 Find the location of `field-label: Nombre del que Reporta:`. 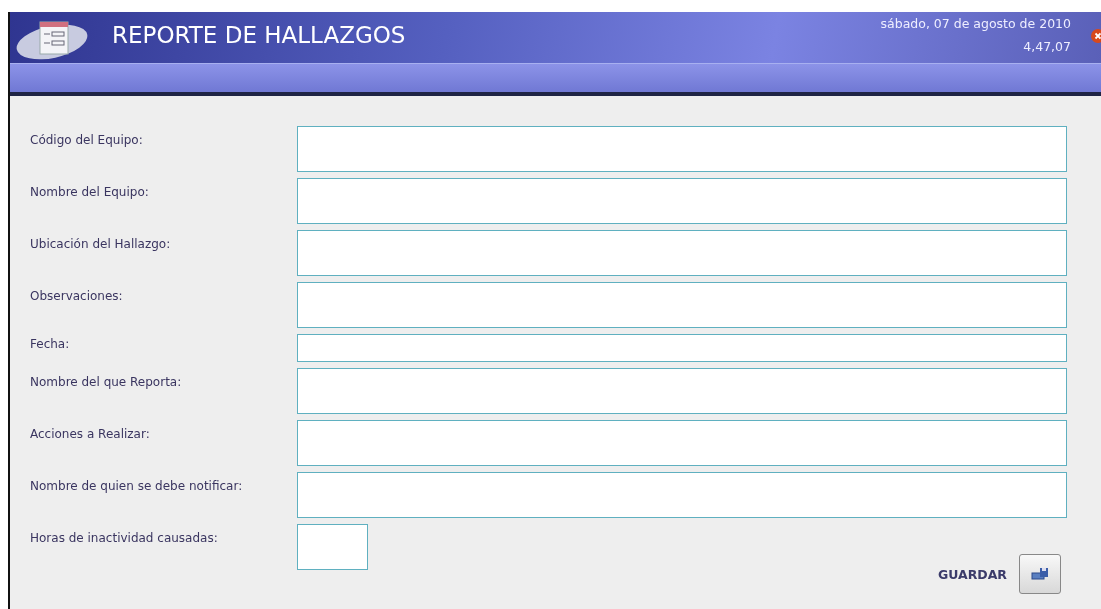

field-label: Nombre del que Reporta: is located at coordinates (106, 381).